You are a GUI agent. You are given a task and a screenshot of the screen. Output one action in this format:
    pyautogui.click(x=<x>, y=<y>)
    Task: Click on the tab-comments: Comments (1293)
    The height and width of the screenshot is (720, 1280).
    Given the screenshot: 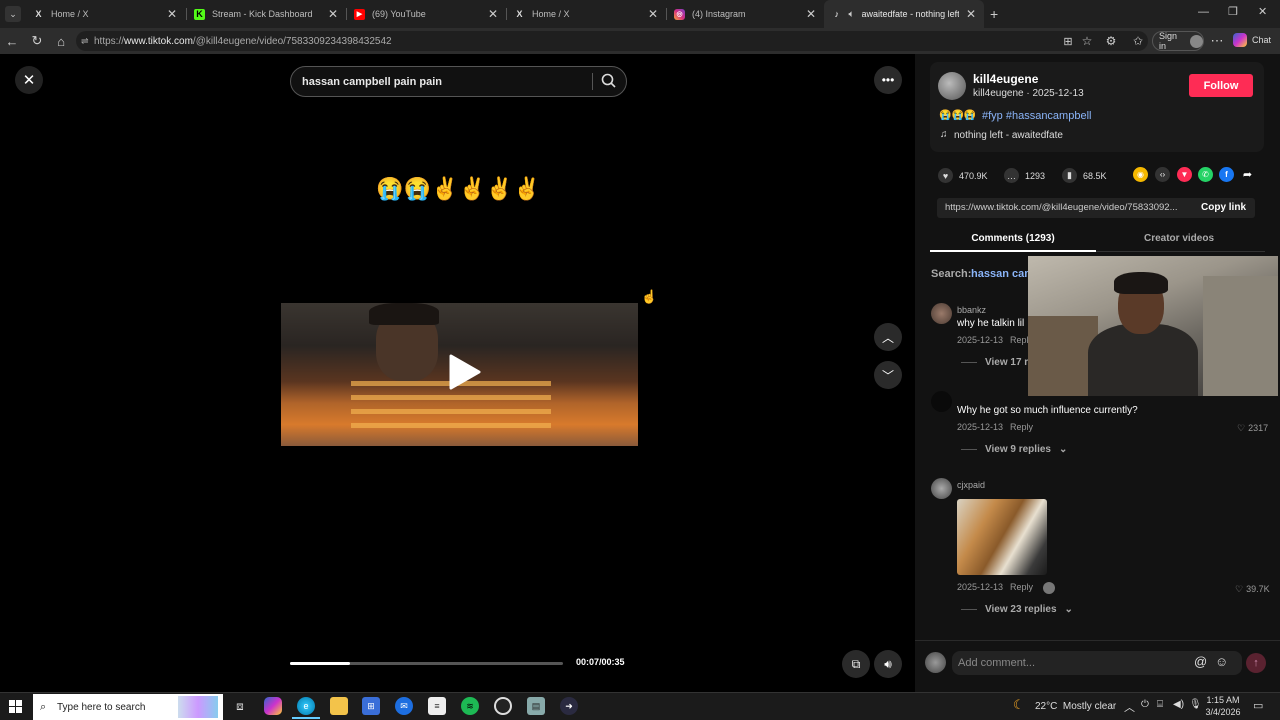 What is the action you would take?
    pyautogui.click(x=1013, y=238)
    